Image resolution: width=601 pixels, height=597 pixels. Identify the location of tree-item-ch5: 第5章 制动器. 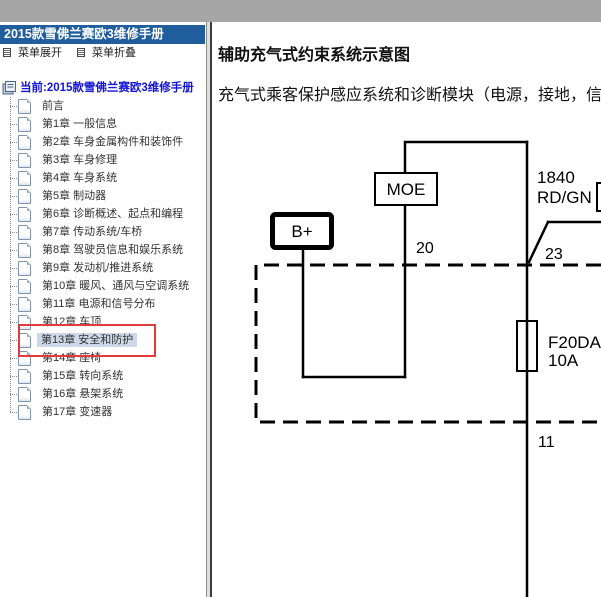
(103, 196).